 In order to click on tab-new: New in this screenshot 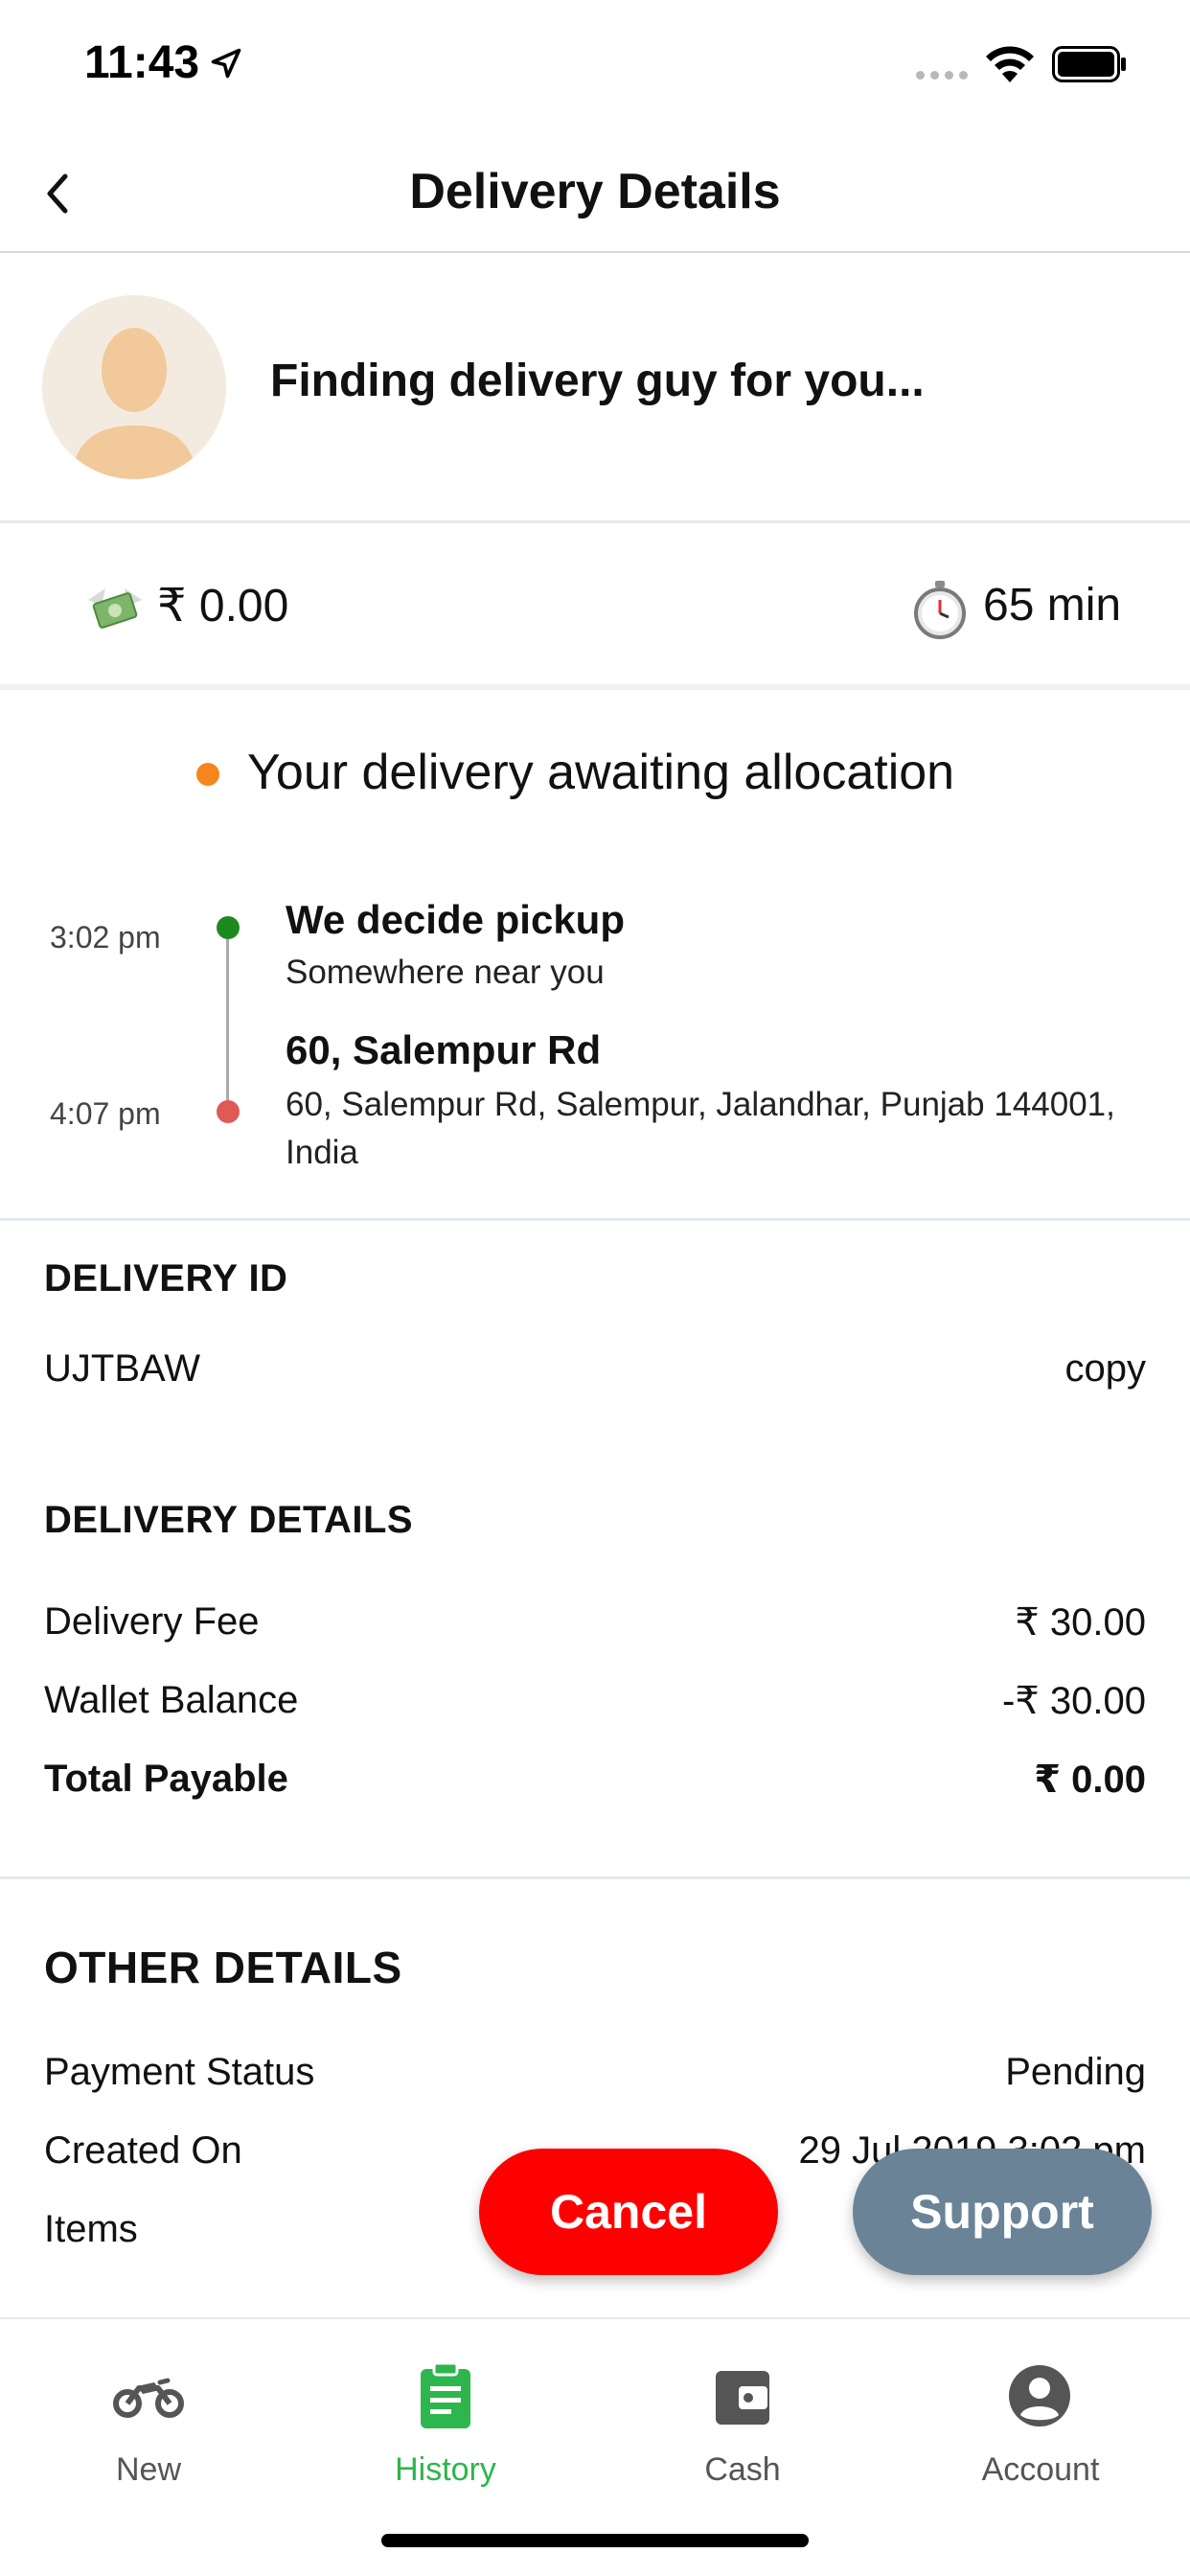, I will do `click(148, 2415)`.